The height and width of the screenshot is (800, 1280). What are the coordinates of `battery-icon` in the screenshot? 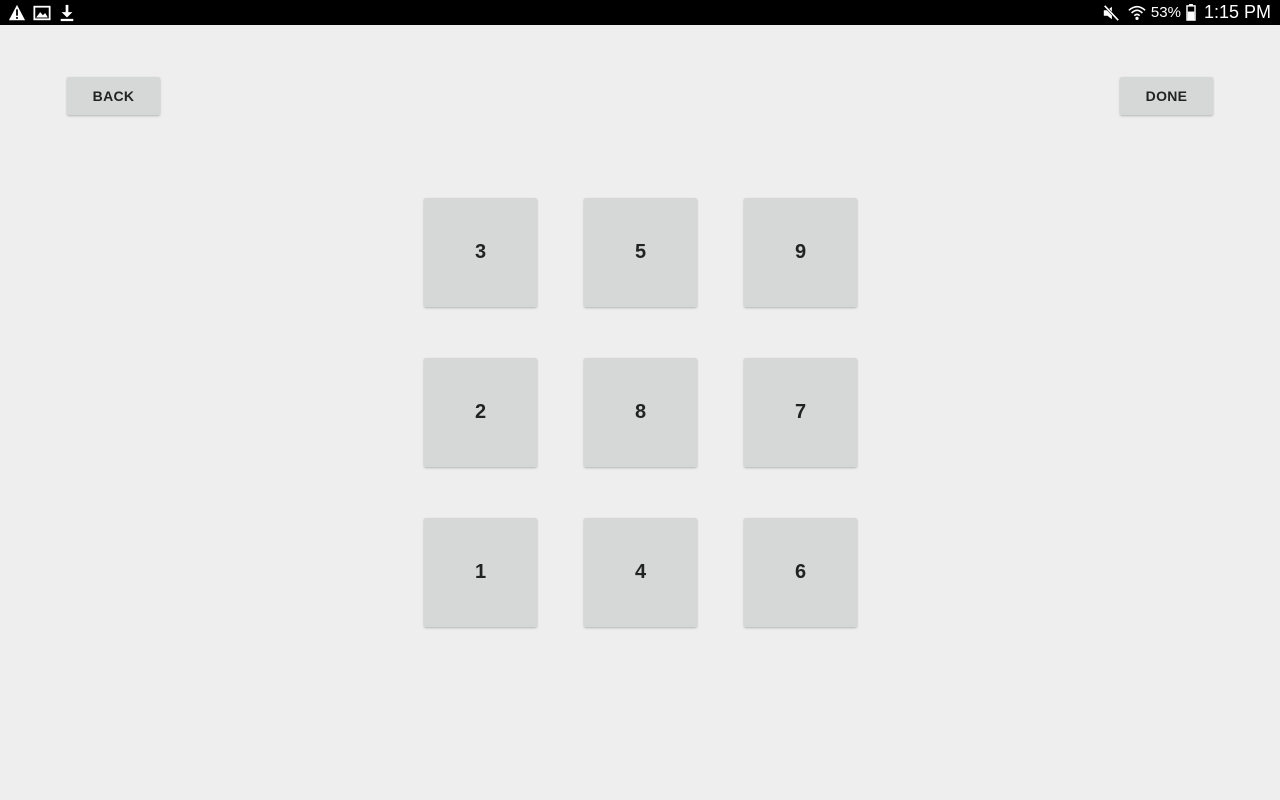 It's located at (1191, 12).